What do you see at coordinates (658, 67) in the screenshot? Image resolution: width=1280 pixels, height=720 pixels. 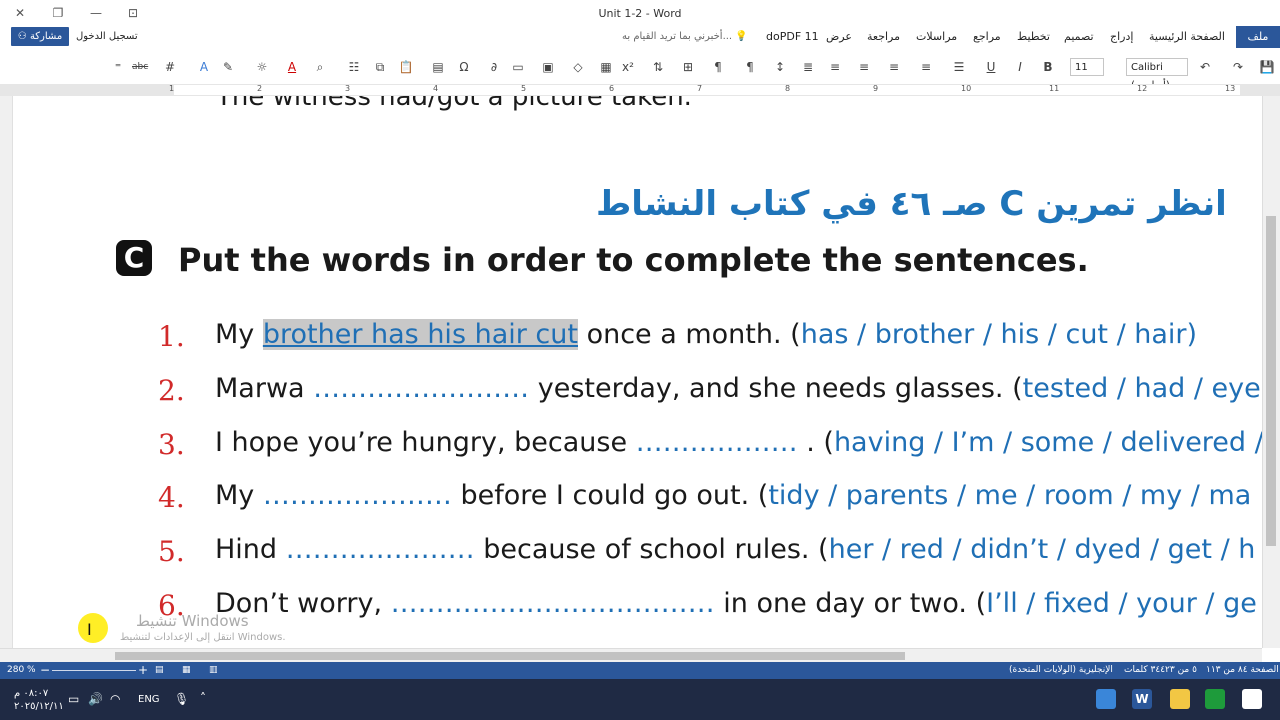 I see `sort-icon: ⇅` at bounding box center [658, 67].